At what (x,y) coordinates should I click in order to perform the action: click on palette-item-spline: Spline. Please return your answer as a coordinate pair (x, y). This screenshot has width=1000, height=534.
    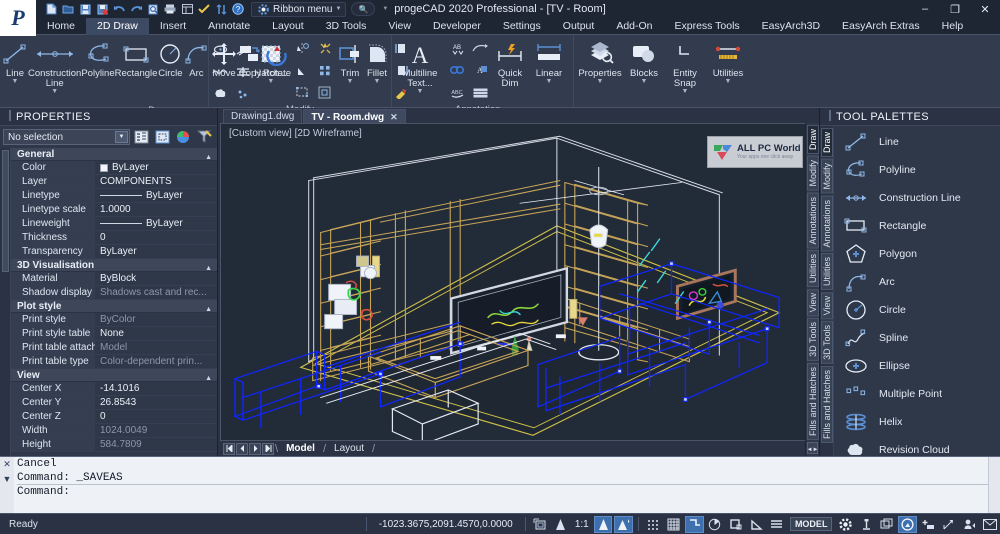
    Looking at the image, I should click on (917, 338).